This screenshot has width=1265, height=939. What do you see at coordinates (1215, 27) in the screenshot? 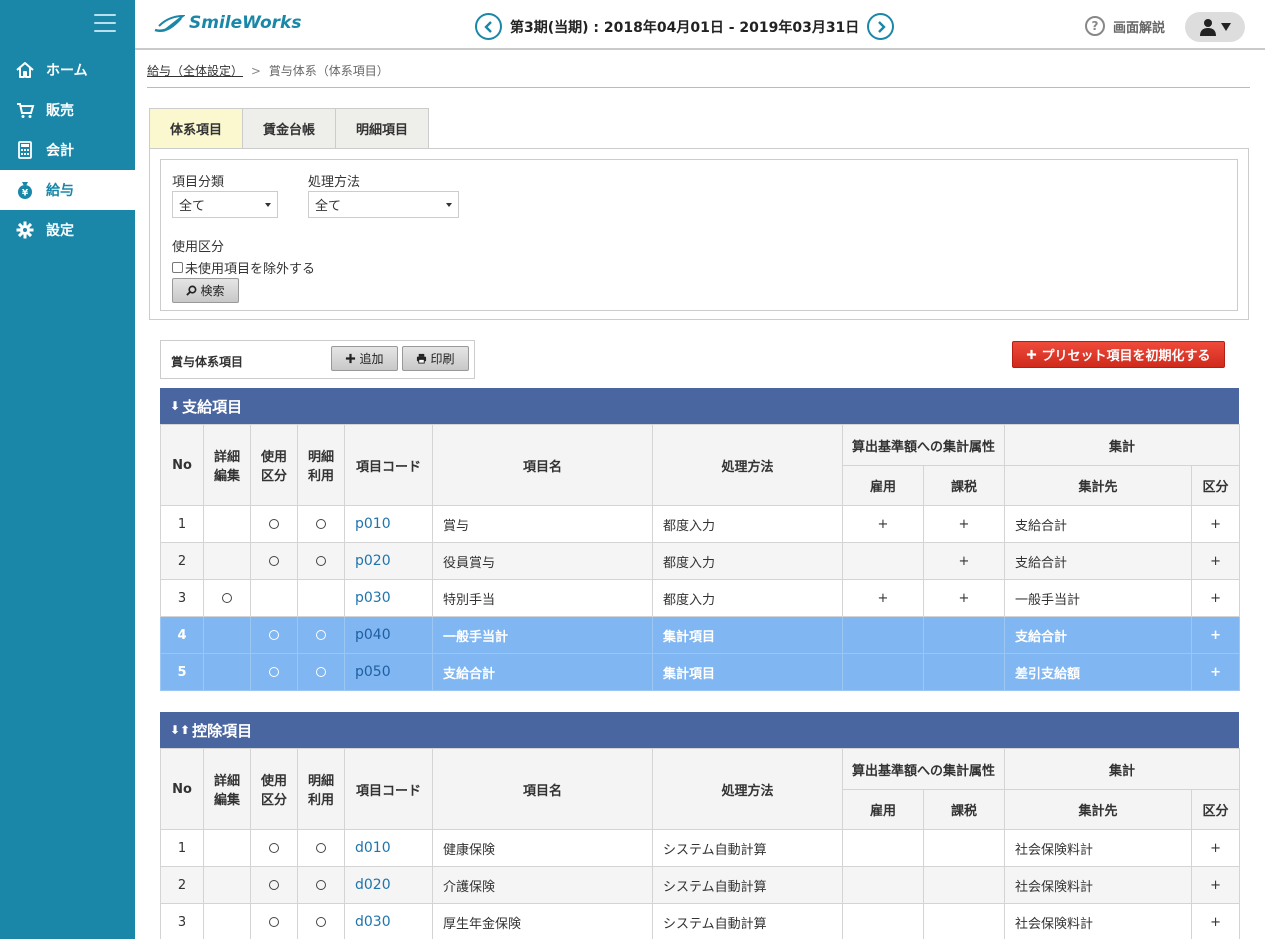
I see `user-menu-button` at bounding box center [1215, 27].